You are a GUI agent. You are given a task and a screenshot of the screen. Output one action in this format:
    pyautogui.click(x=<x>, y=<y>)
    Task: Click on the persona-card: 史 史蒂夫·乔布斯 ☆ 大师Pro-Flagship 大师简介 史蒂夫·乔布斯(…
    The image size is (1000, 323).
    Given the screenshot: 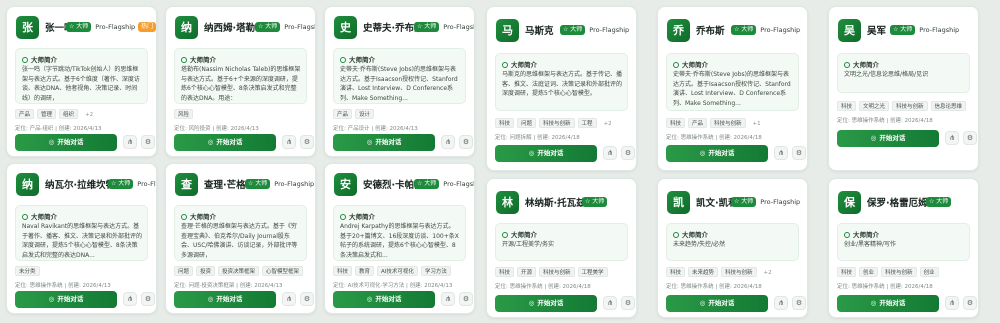 What is the action you would take?
    pyautogui.click(x=399, y=81)
    